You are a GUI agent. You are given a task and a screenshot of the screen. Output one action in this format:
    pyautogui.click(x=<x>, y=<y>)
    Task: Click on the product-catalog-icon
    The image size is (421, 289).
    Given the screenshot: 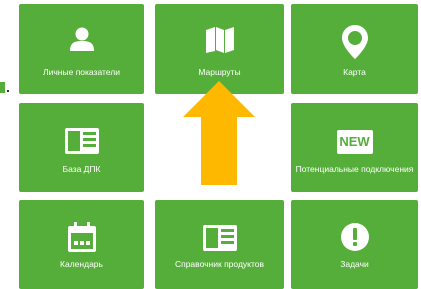 What is the action you would take?
    pyautogui.click(x=219, y=240)
    